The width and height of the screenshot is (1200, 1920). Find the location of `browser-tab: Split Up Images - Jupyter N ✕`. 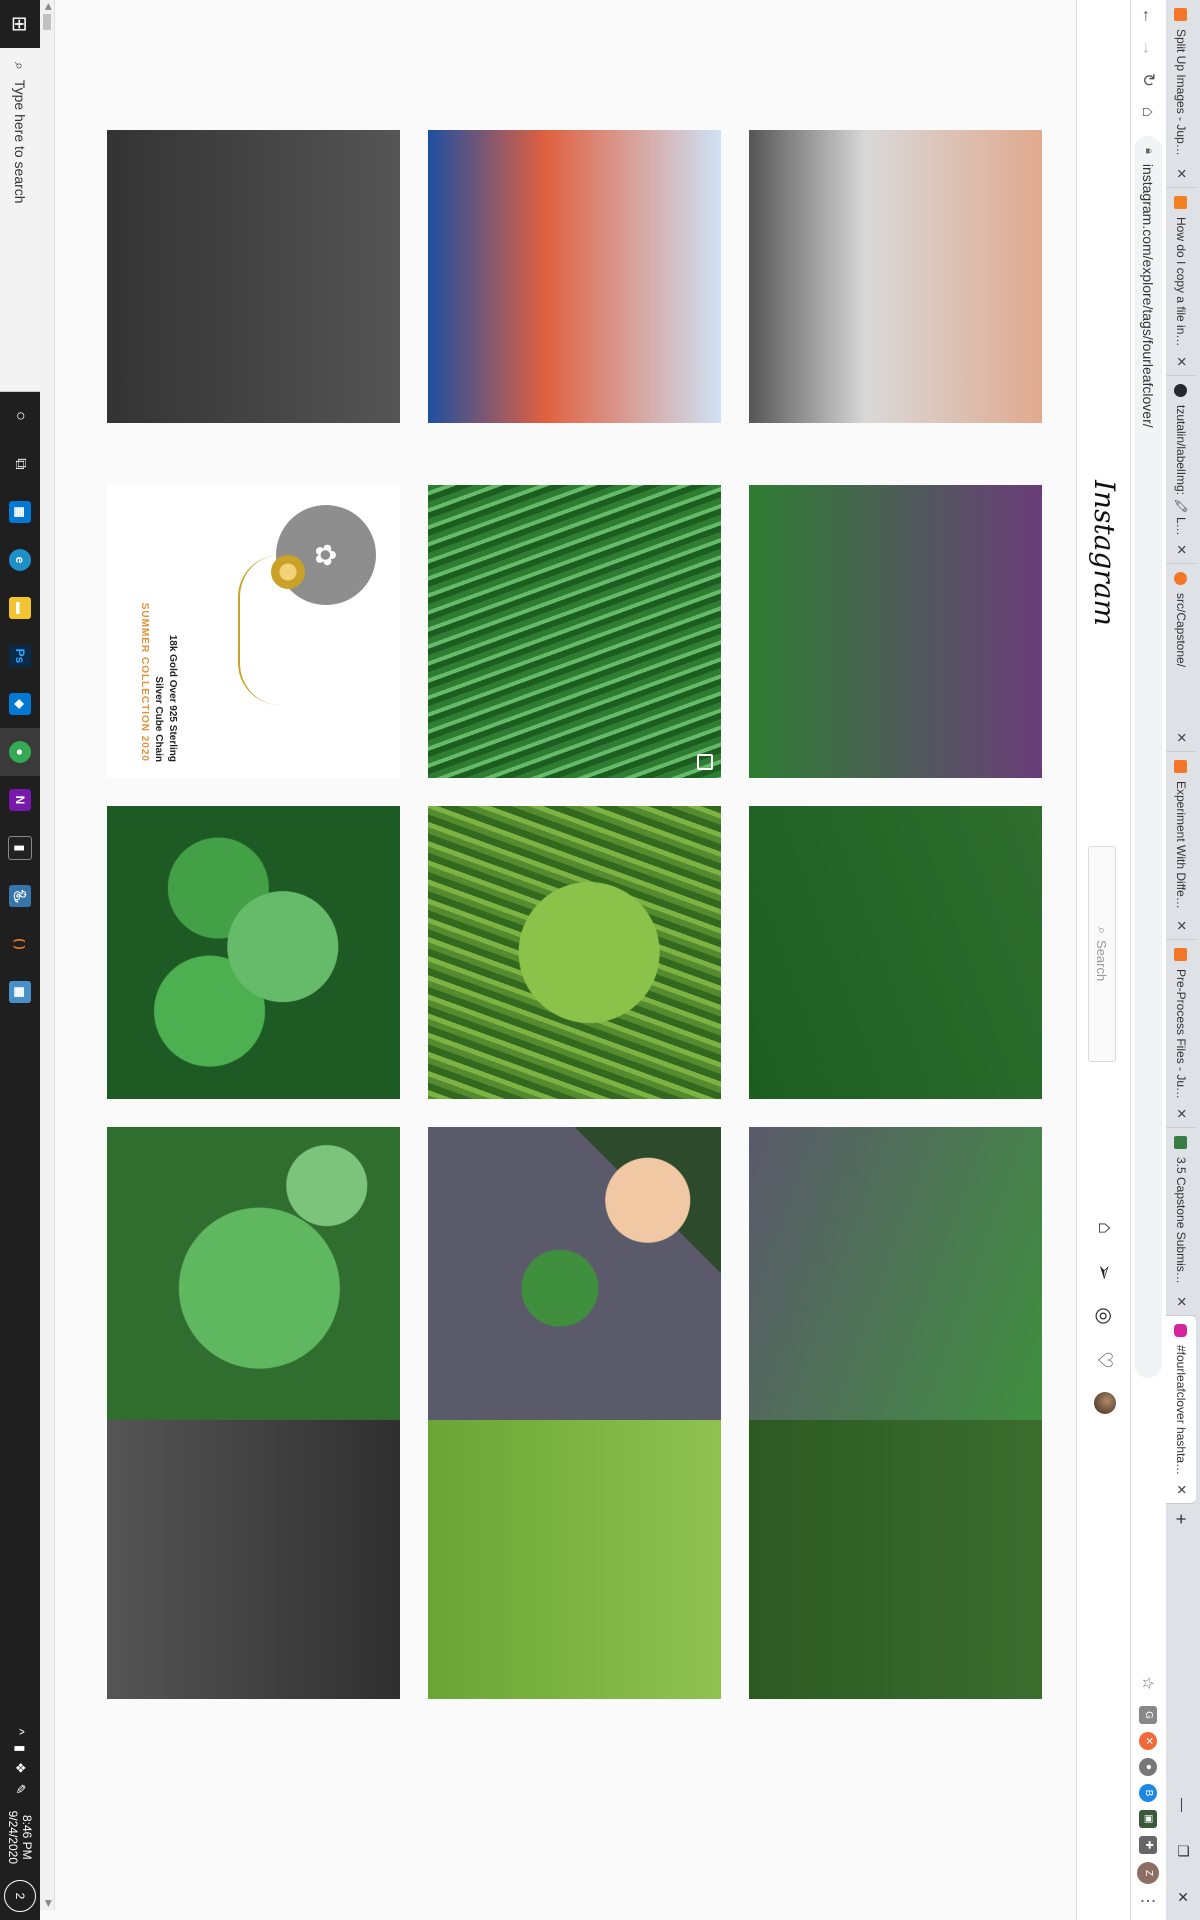

browser-tab: Split Up Images - Jupyter N ✕ is located at coordinates (1181, 94).